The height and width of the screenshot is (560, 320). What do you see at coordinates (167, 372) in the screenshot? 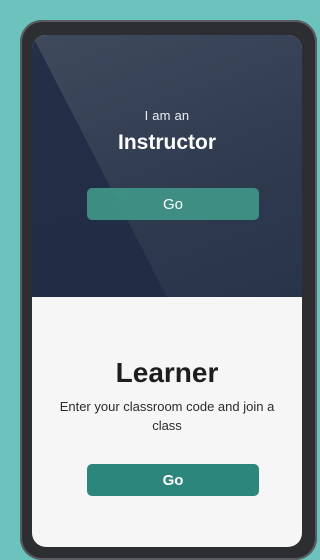
I see `learner-title: Learner` at bounding box center [167, 372].